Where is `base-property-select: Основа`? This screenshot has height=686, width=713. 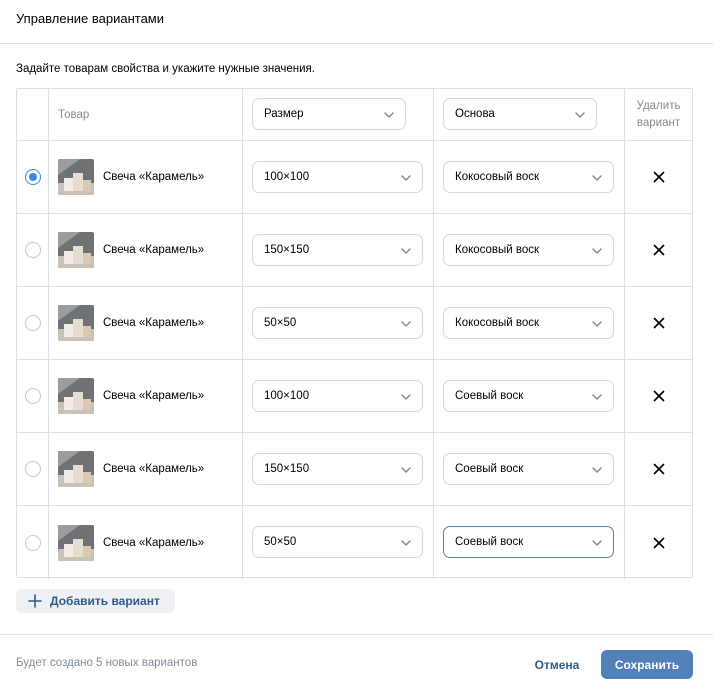 base-property-select: Основа is located at coordinates (520, 114).